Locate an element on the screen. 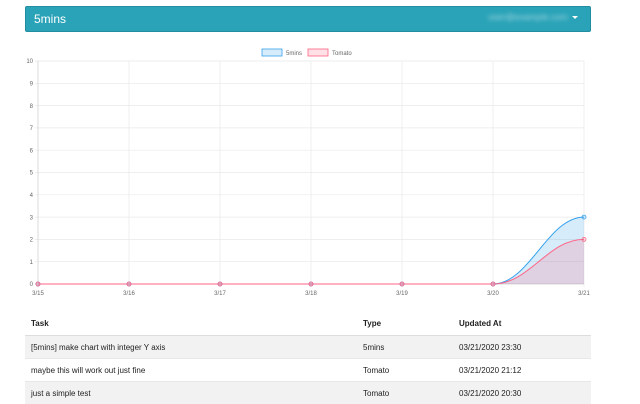 This screenshot has height=404, width=640. x-tick-label: 3/18 is located at coordinates (311, 294).